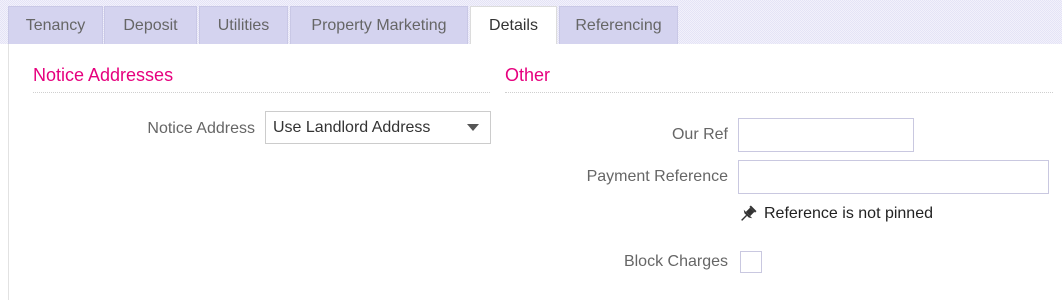 The height and width of the screenshot is (300, 1062). I want to click on tab-label: Tenancy, so click(55, 25).